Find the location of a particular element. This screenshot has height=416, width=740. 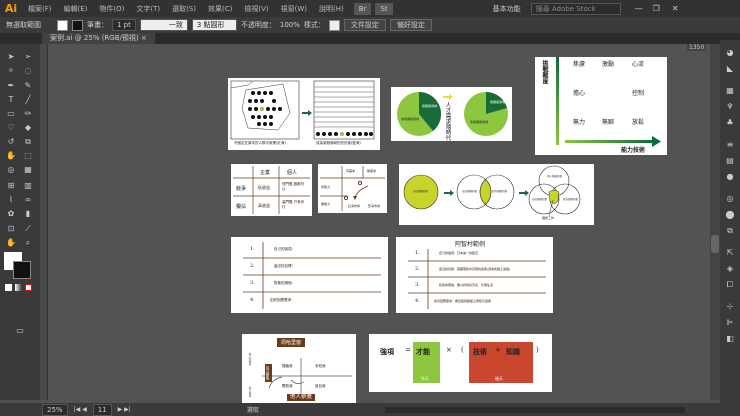

artboards-icon: ⧠ is located at coordinates (730, 285).